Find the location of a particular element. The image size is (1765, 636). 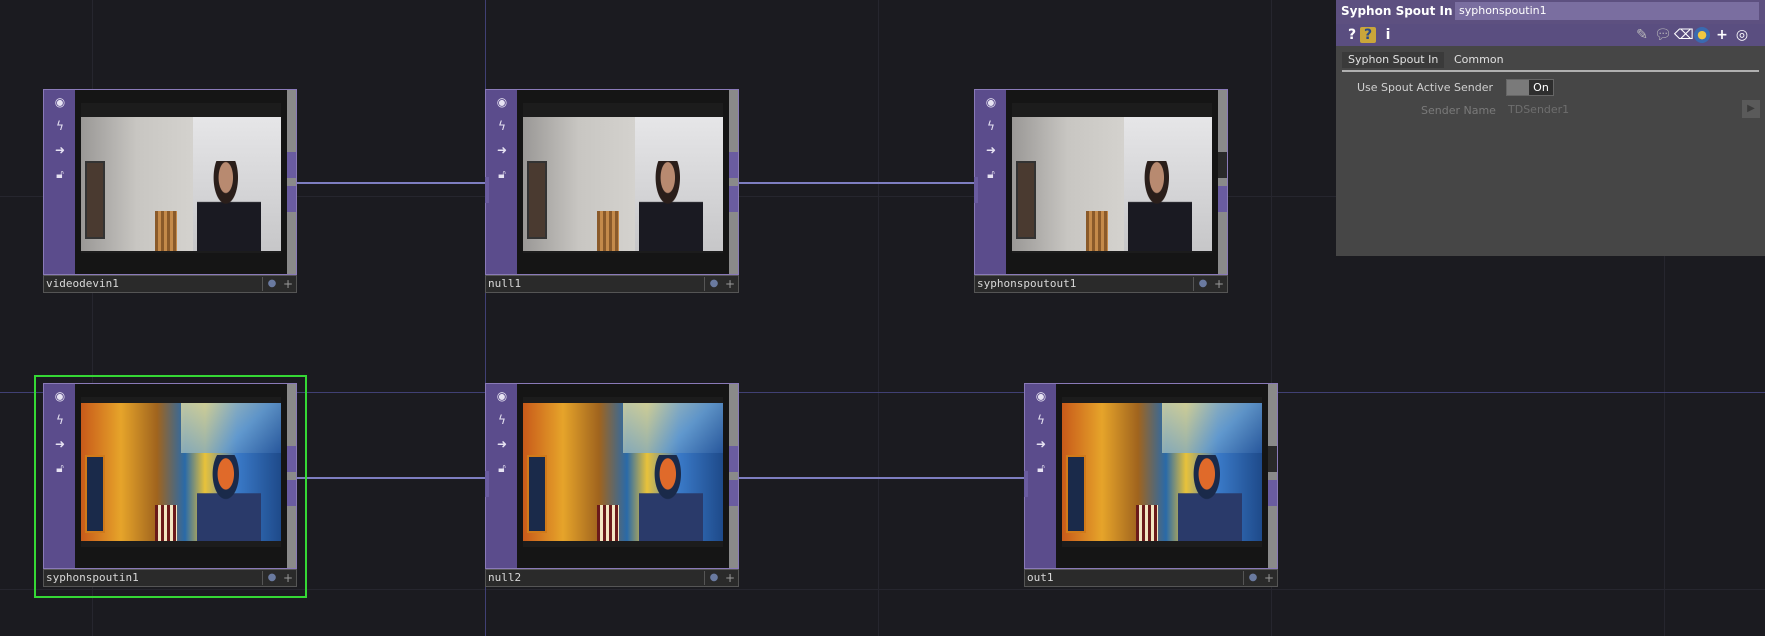

panel-header: Syphon Spout In syphonspoutin1 is located at coordinates (1550, 12).